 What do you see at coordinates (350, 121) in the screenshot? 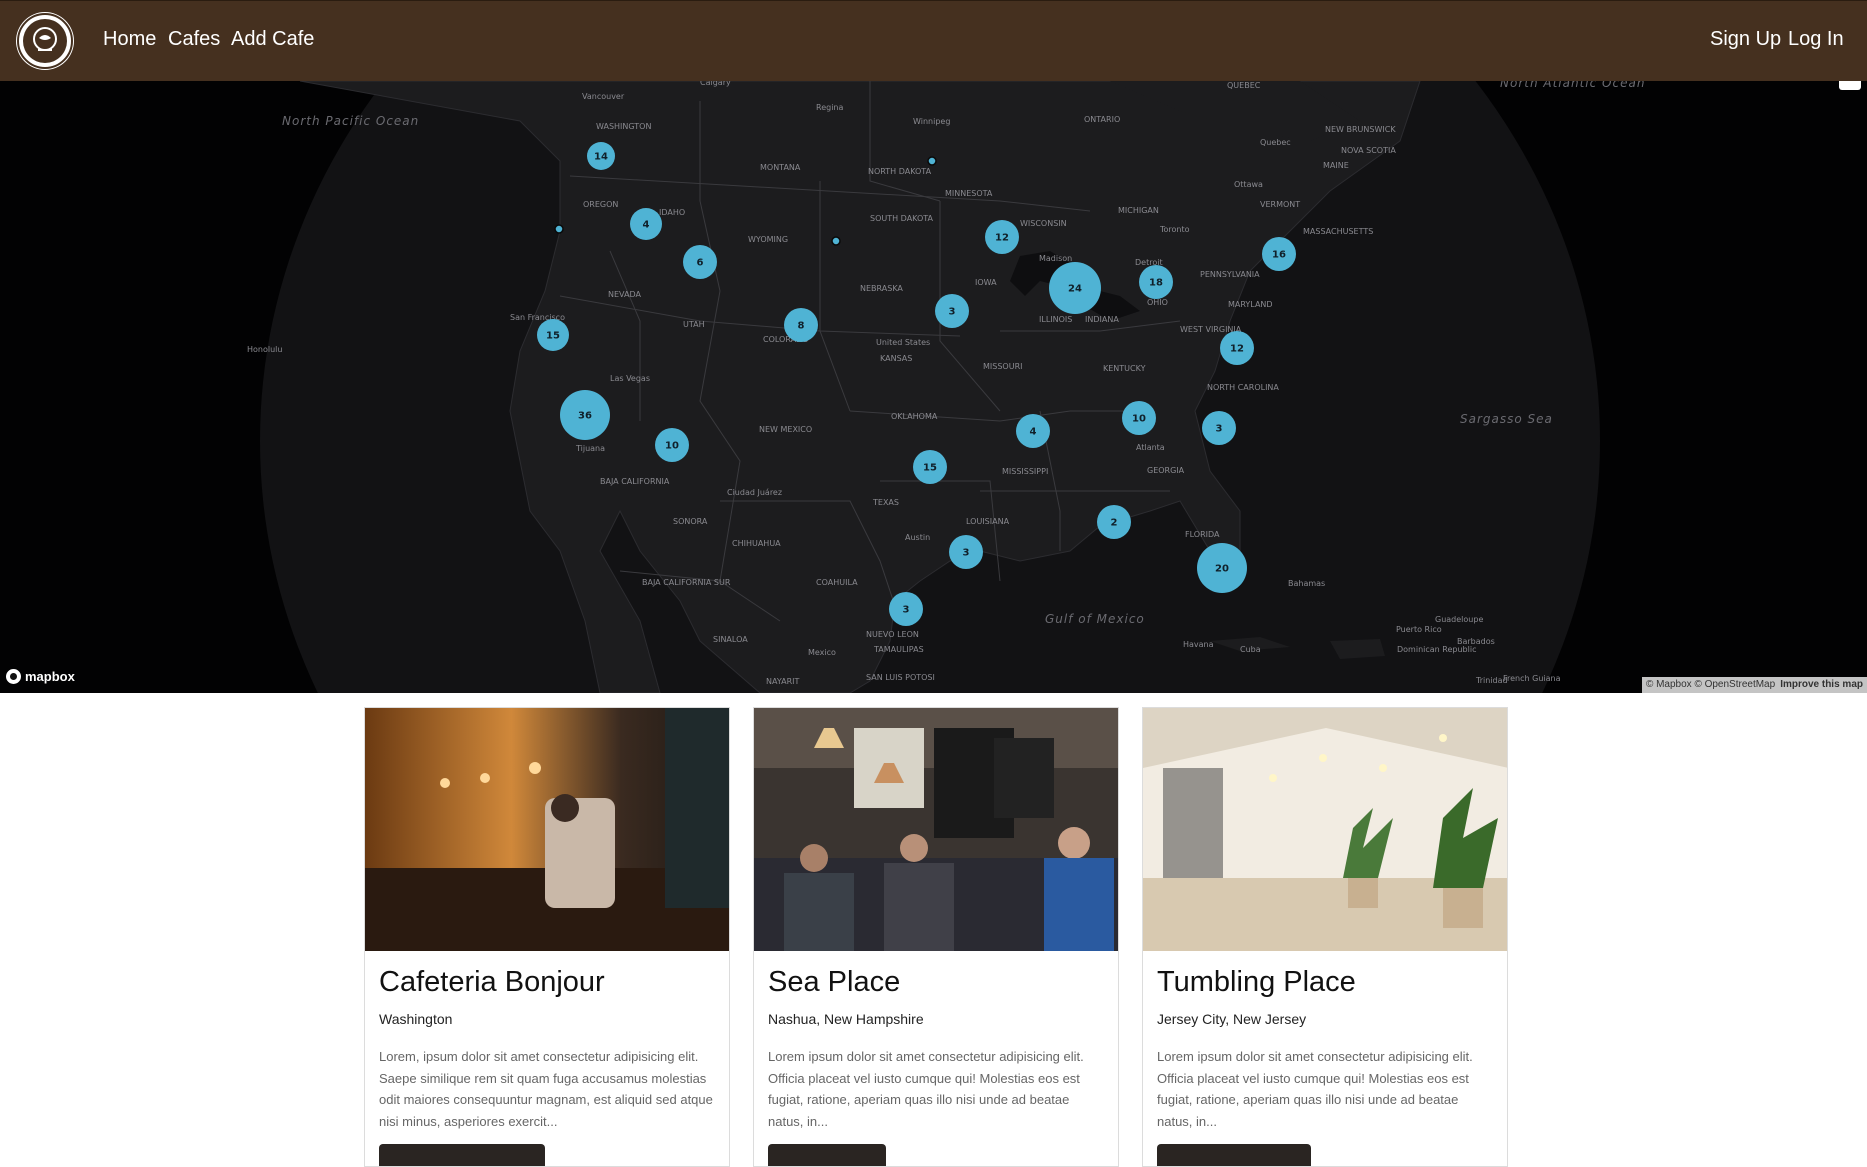
I see `ocean-label-north-pacific: North Pacific Ocean` at bounding box center [350, 121].